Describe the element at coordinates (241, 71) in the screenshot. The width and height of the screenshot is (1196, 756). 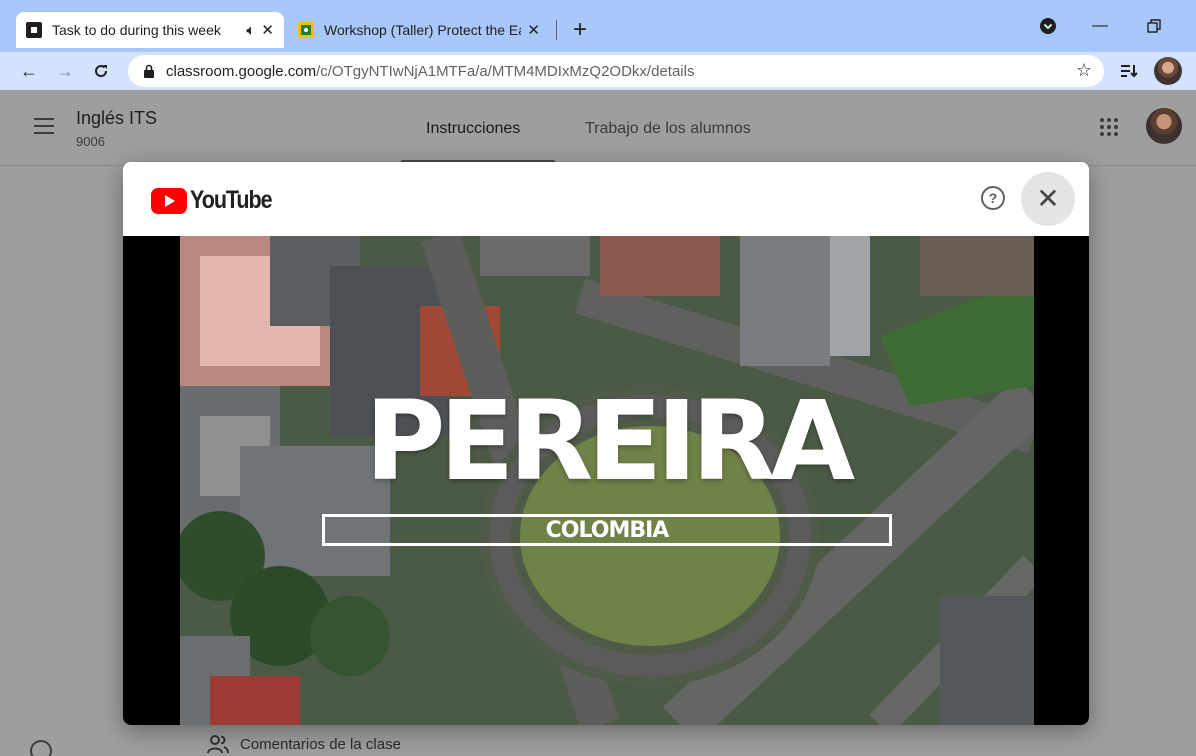
I see `url-host: classroom.google.com` at that location.